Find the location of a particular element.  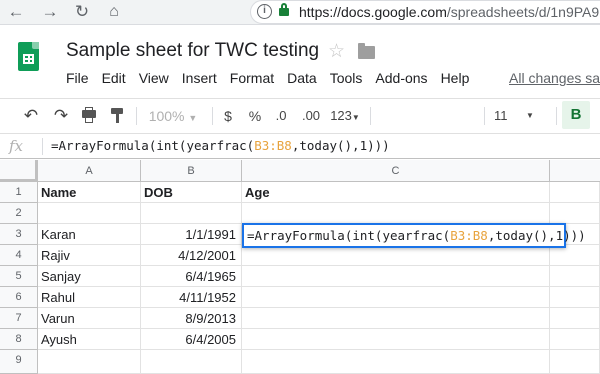

toolbar: ↶ ↷ 100% ▼ $ % .0 .00 123▼ 11 ▼ is located at coordinates (300, 115).